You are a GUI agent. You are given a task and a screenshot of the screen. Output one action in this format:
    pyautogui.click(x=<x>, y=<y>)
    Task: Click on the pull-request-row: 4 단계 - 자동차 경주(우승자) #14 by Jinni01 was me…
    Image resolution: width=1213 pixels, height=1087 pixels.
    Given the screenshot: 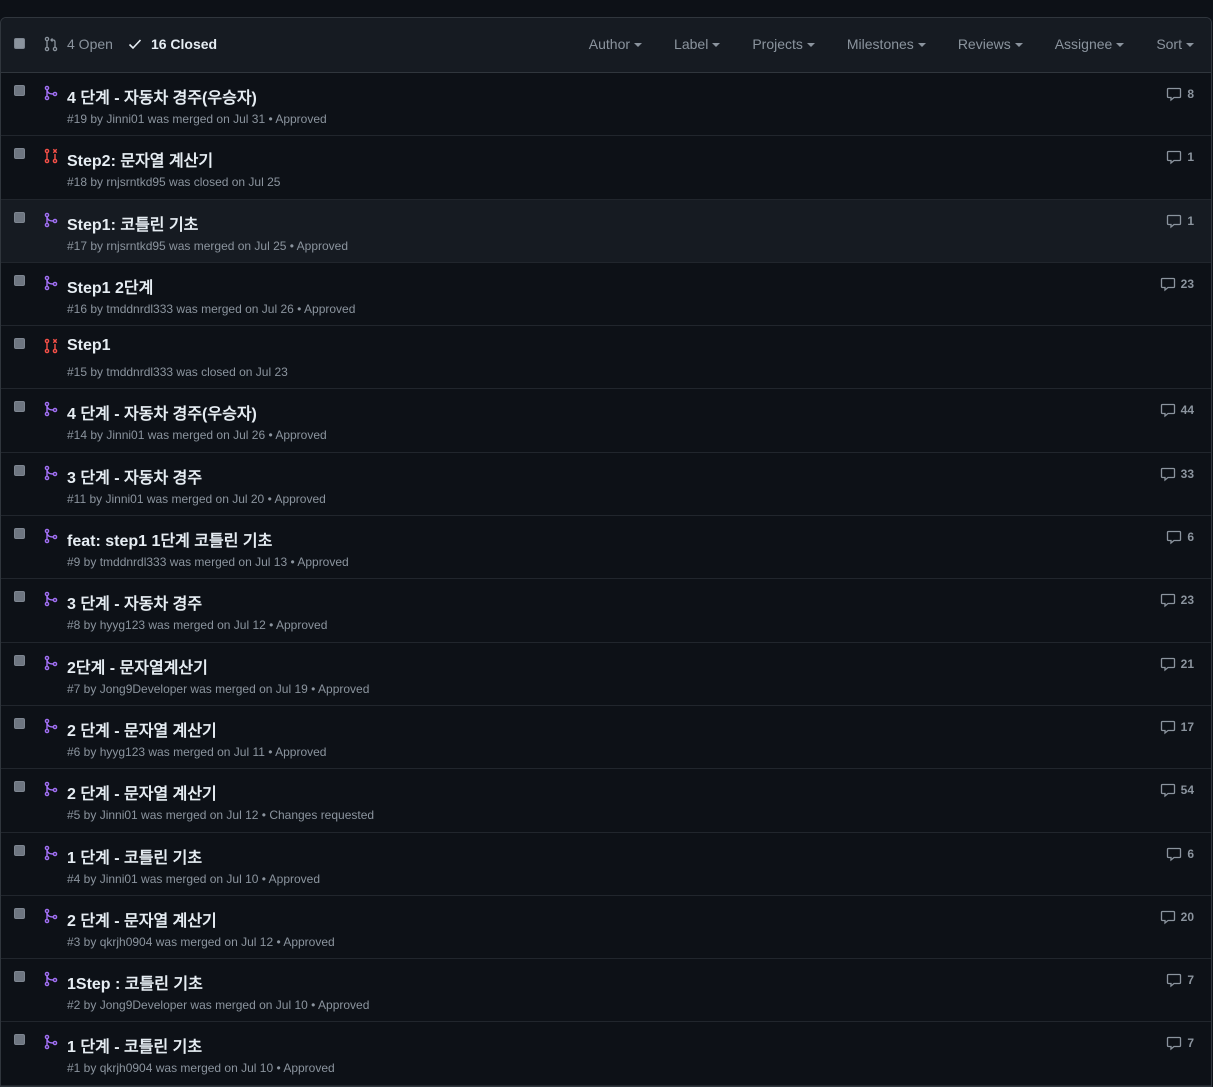 What is the action you would take?
    pyautogui.click(x=606, y=421)
    